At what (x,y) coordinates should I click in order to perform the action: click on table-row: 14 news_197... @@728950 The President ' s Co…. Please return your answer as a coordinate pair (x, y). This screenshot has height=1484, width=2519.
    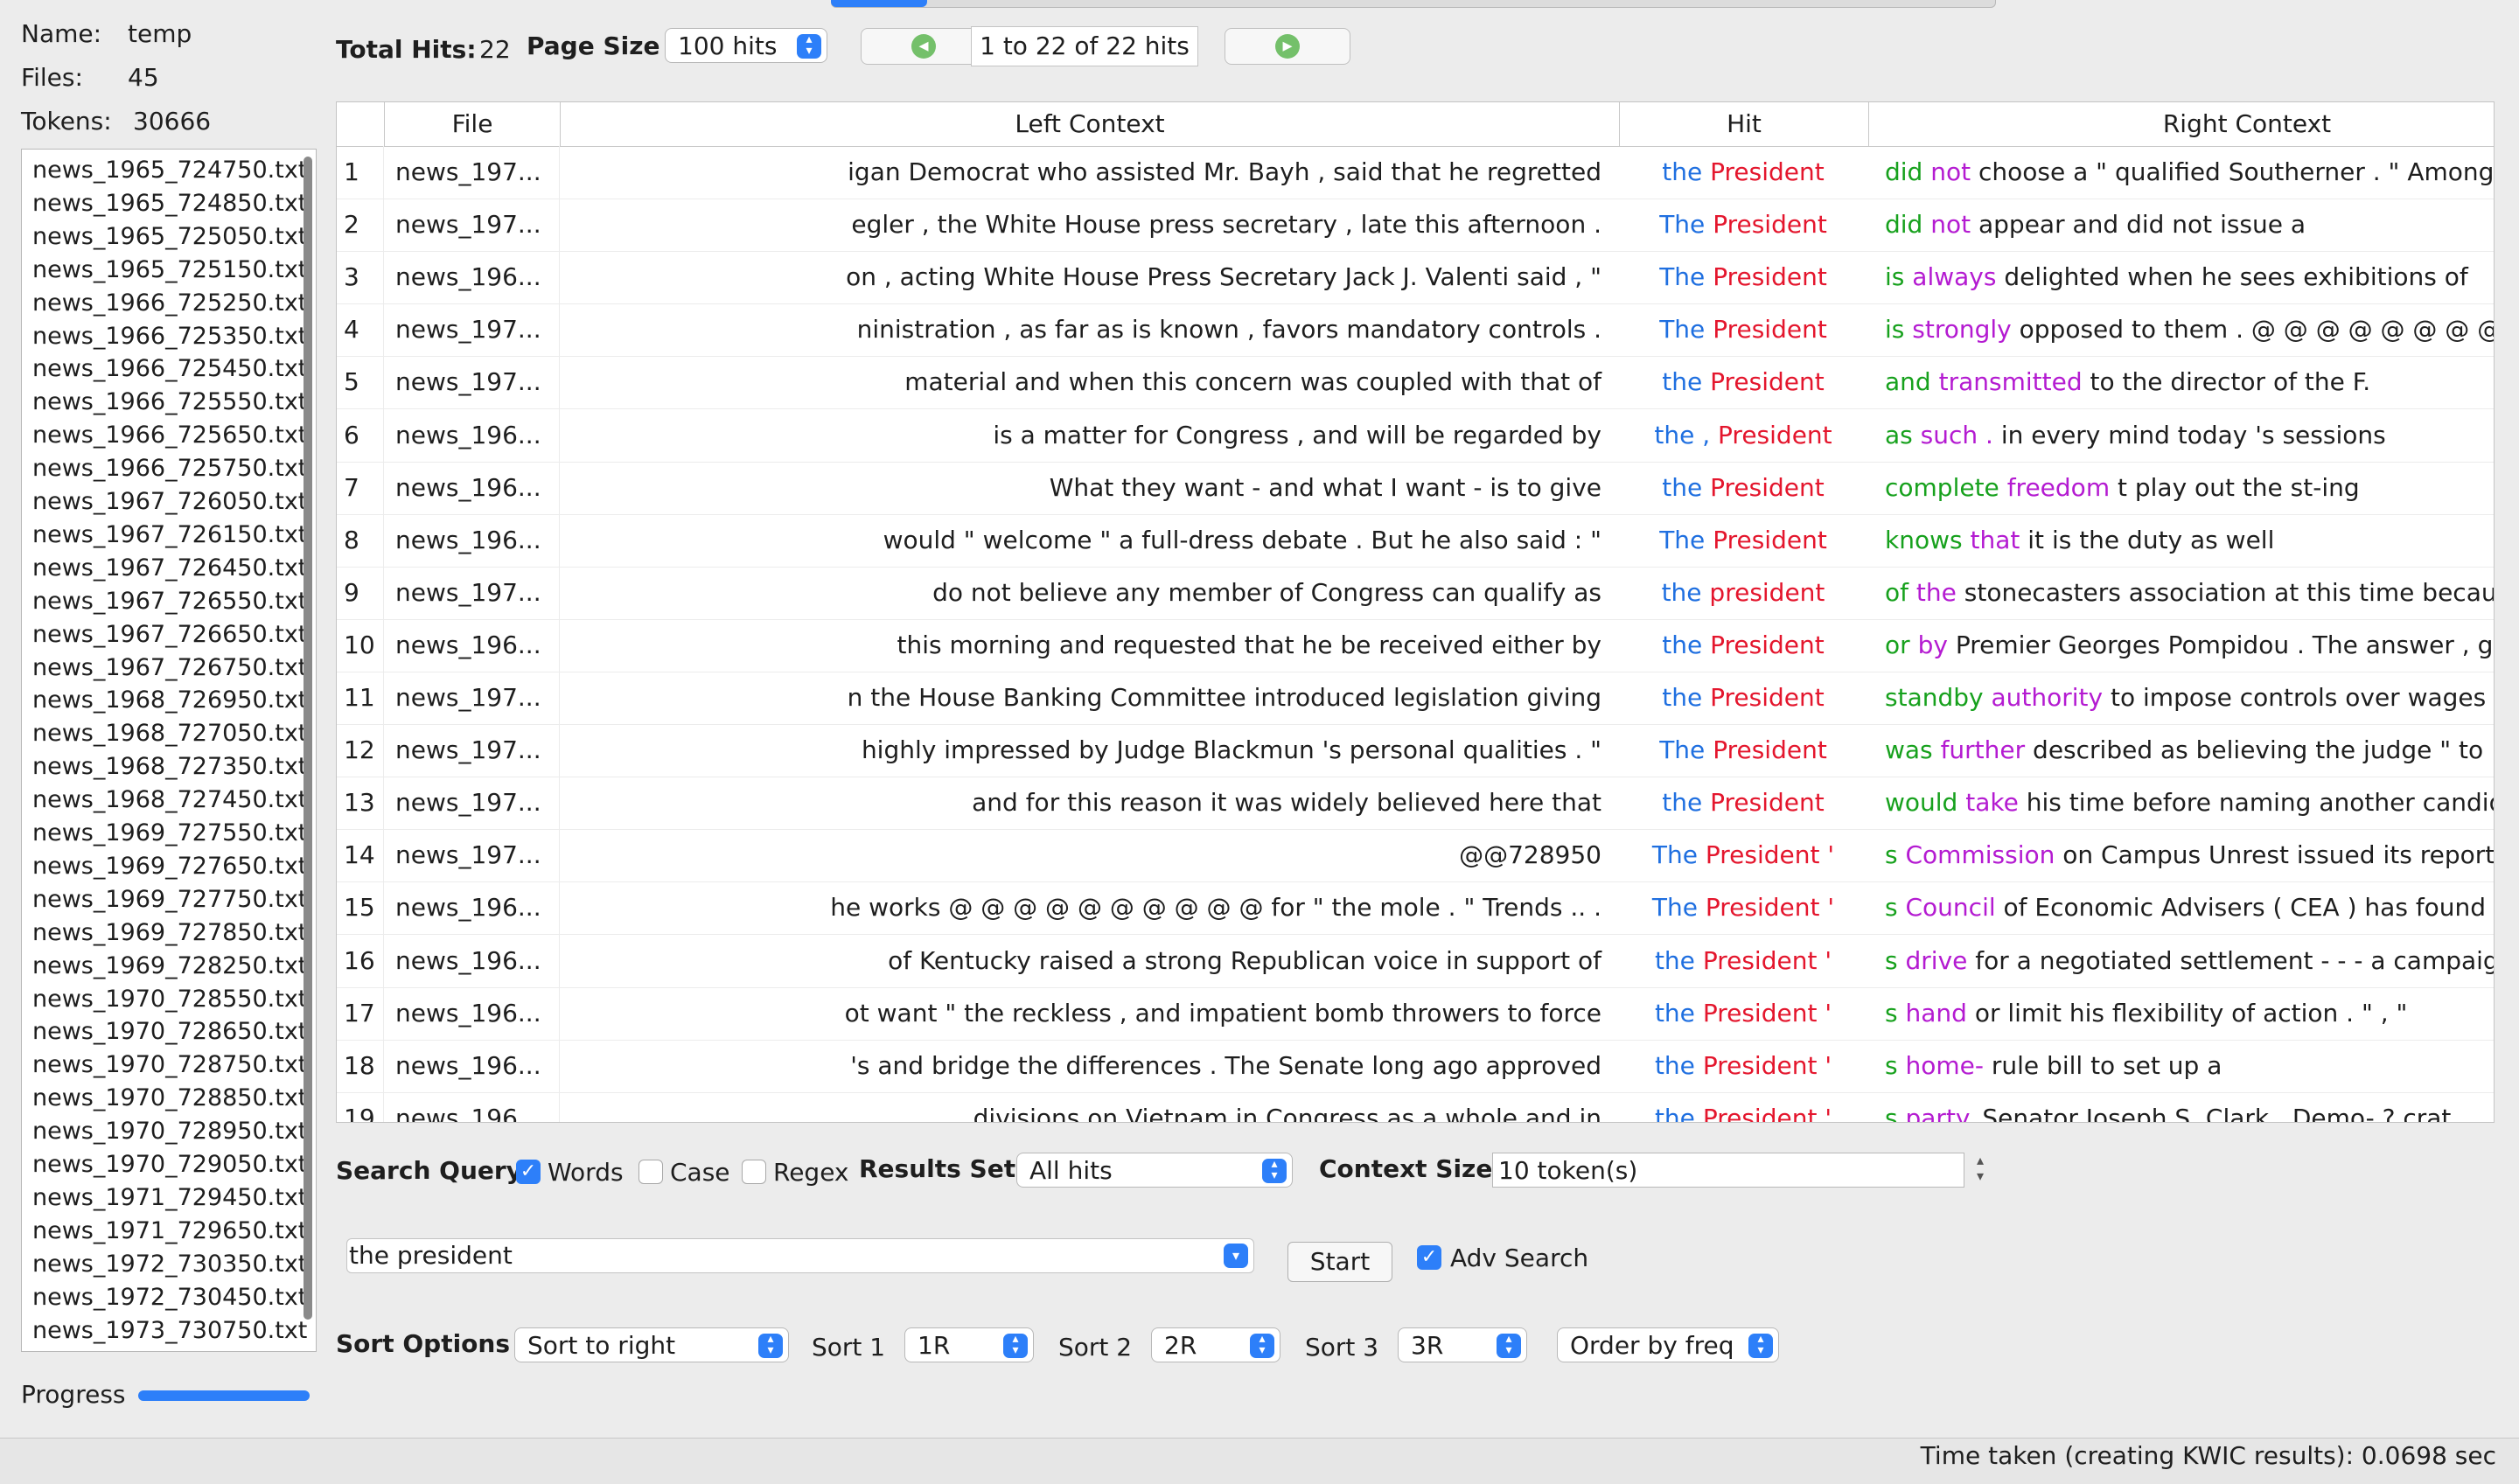
    Looking at the image, I should click on (1415, 856).